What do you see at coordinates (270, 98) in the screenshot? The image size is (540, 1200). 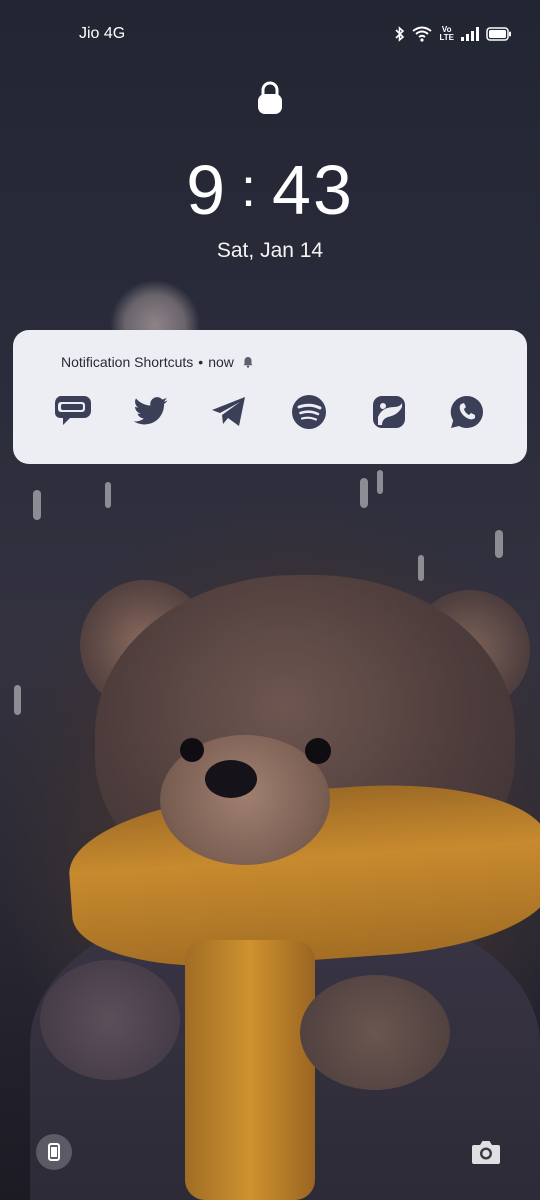 I see `lock-icon` at bounding box center [270, 98].